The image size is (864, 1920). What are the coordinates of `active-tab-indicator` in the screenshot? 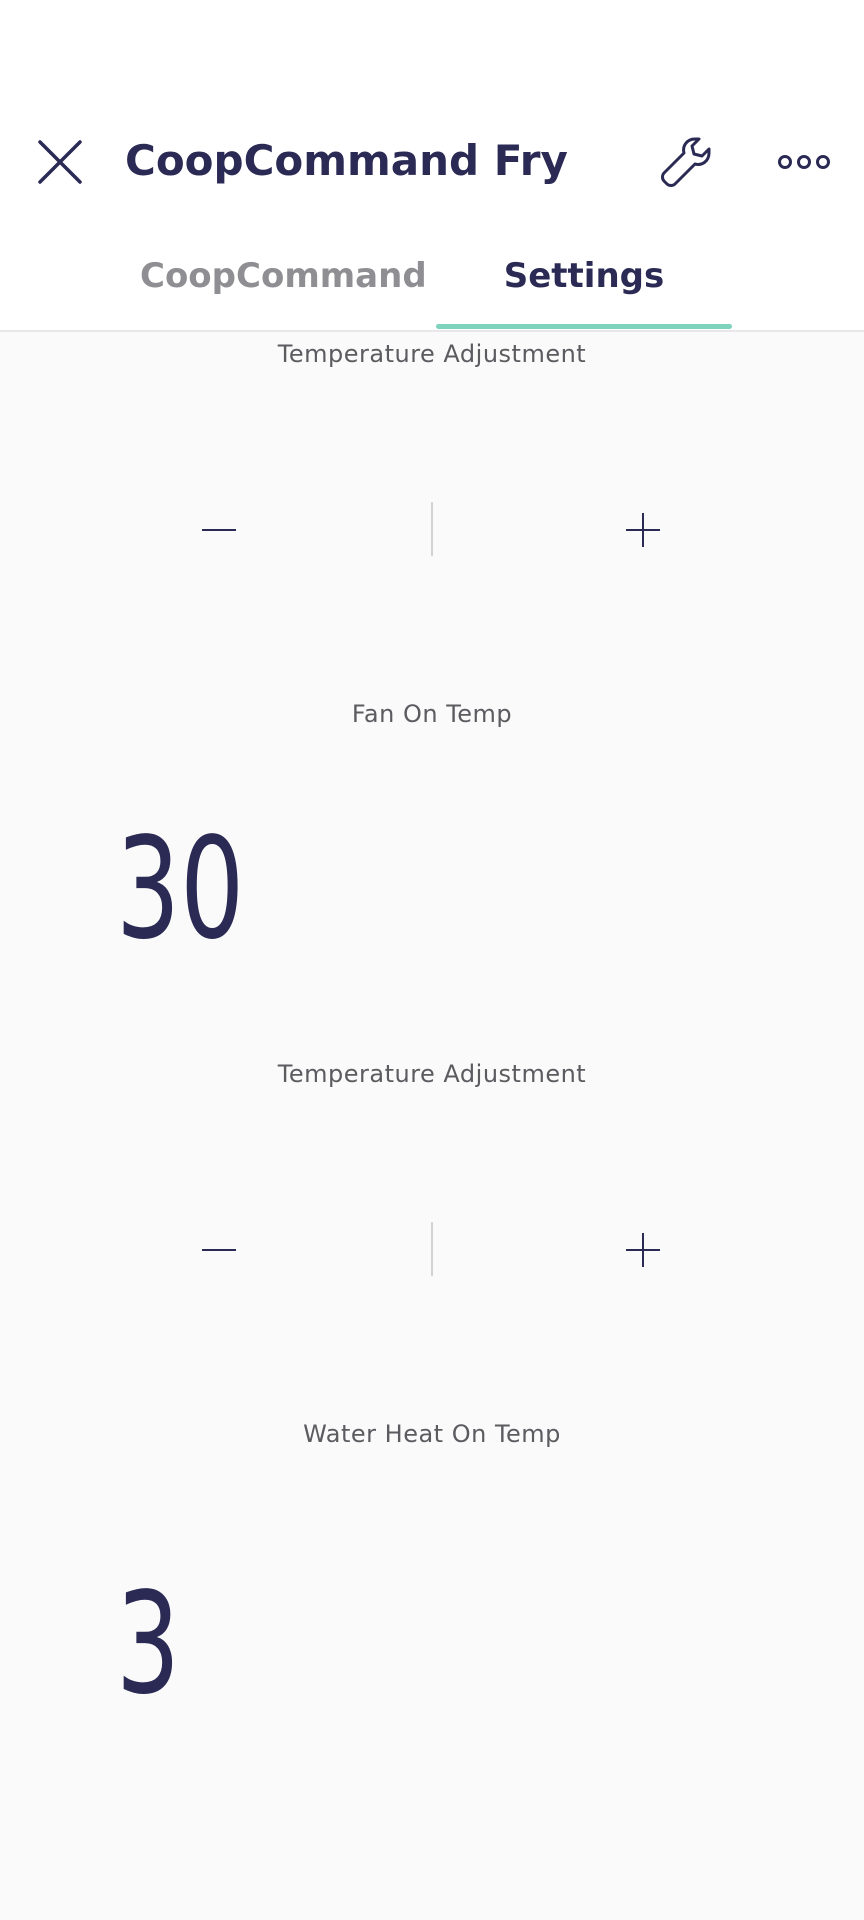 It's located at (584, 326).